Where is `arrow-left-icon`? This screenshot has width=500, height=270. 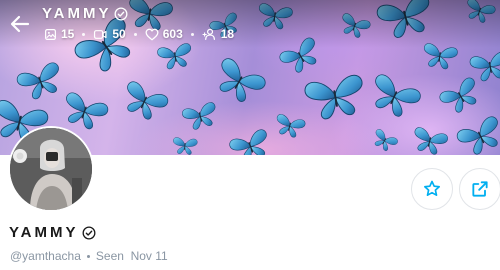
arrow-left-icon is located at coordinates (20, 24).